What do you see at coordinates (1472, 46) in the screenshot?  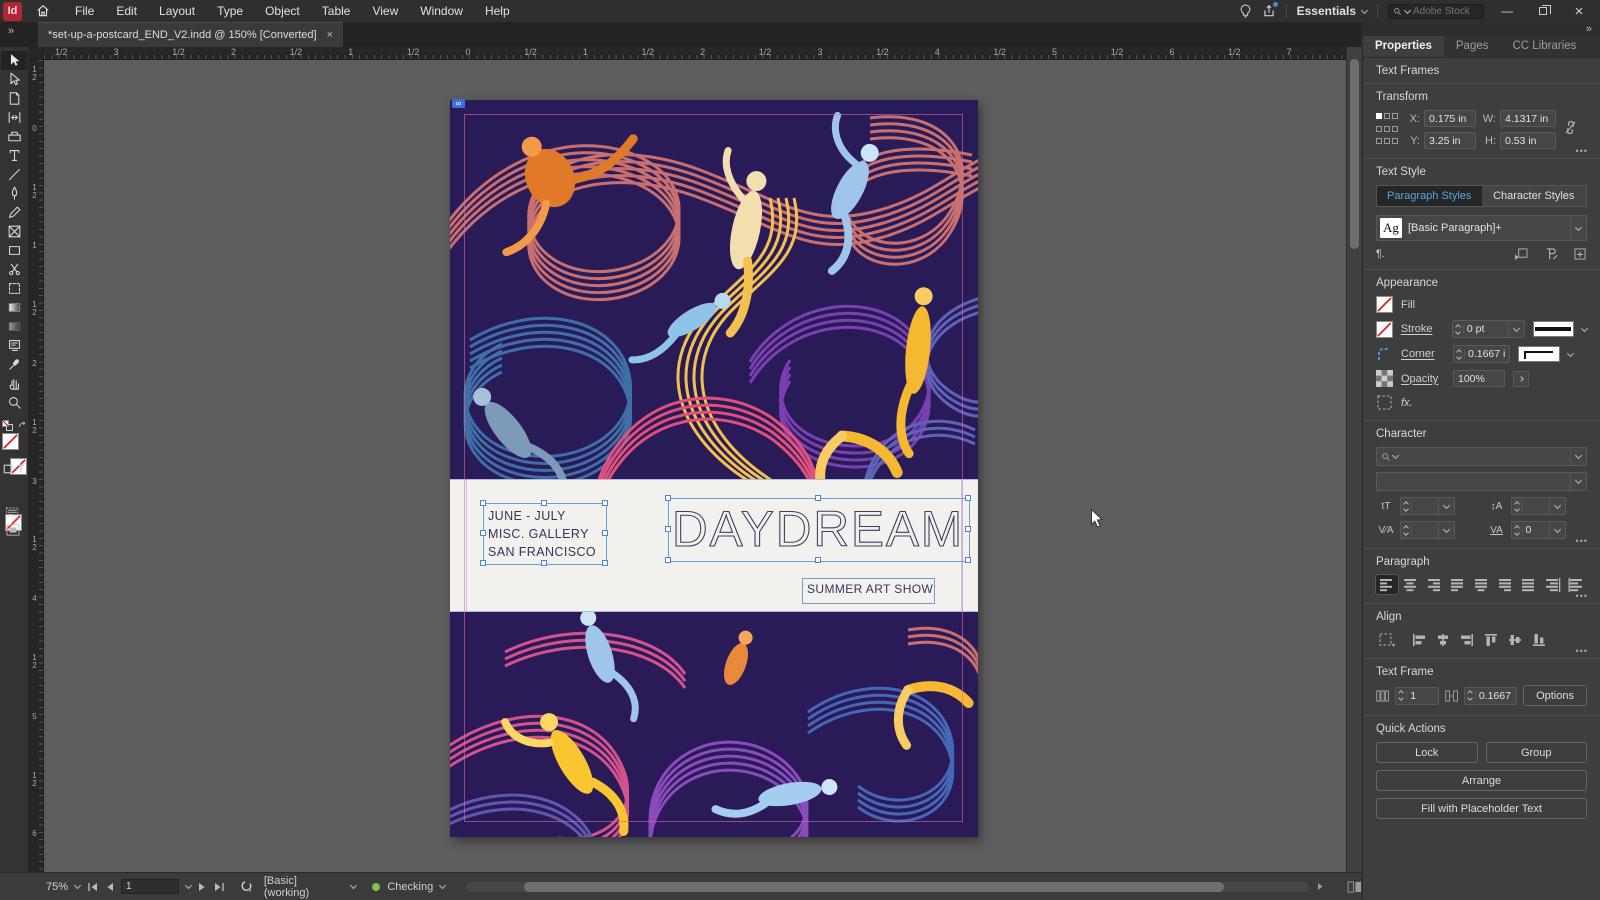 I see `tab-pages: Pages` at bounding box center [1472, 46].